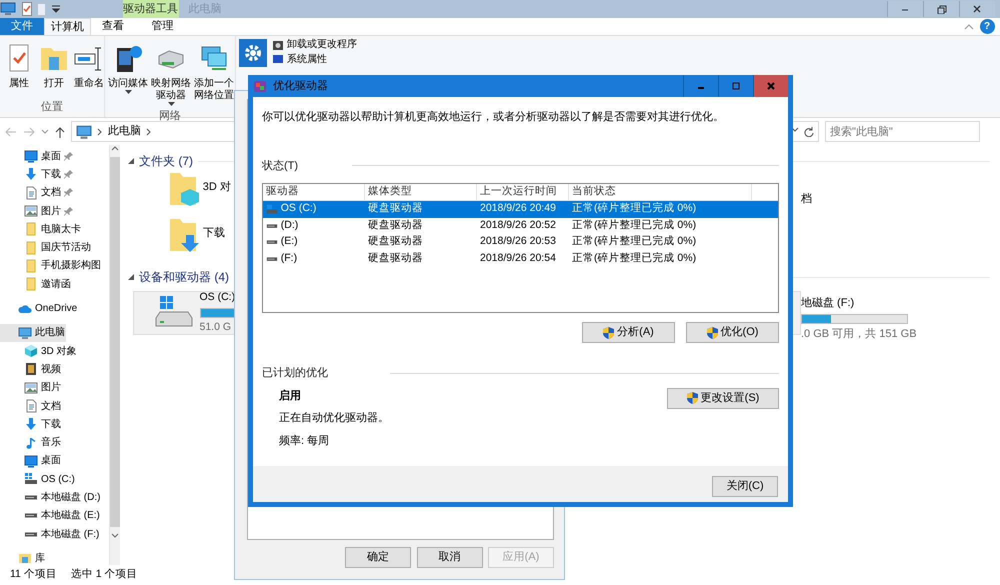  I want to click on drive-space: 51.0 G, so click(216, 327).